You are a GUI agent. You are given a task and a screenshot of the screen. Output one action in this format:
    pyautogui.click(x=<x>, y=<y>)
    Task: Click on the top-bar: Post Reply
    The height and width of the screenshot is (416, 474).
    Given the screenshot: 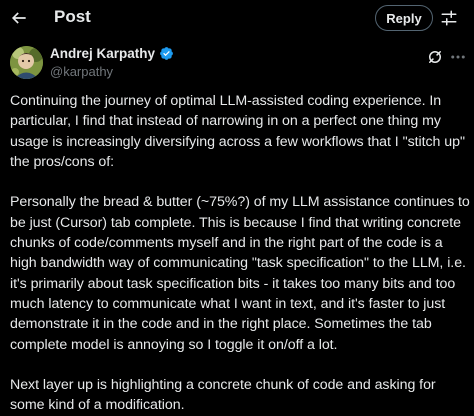 What is the action you would take?
    pyautogui.click(x=237, y=18)
    